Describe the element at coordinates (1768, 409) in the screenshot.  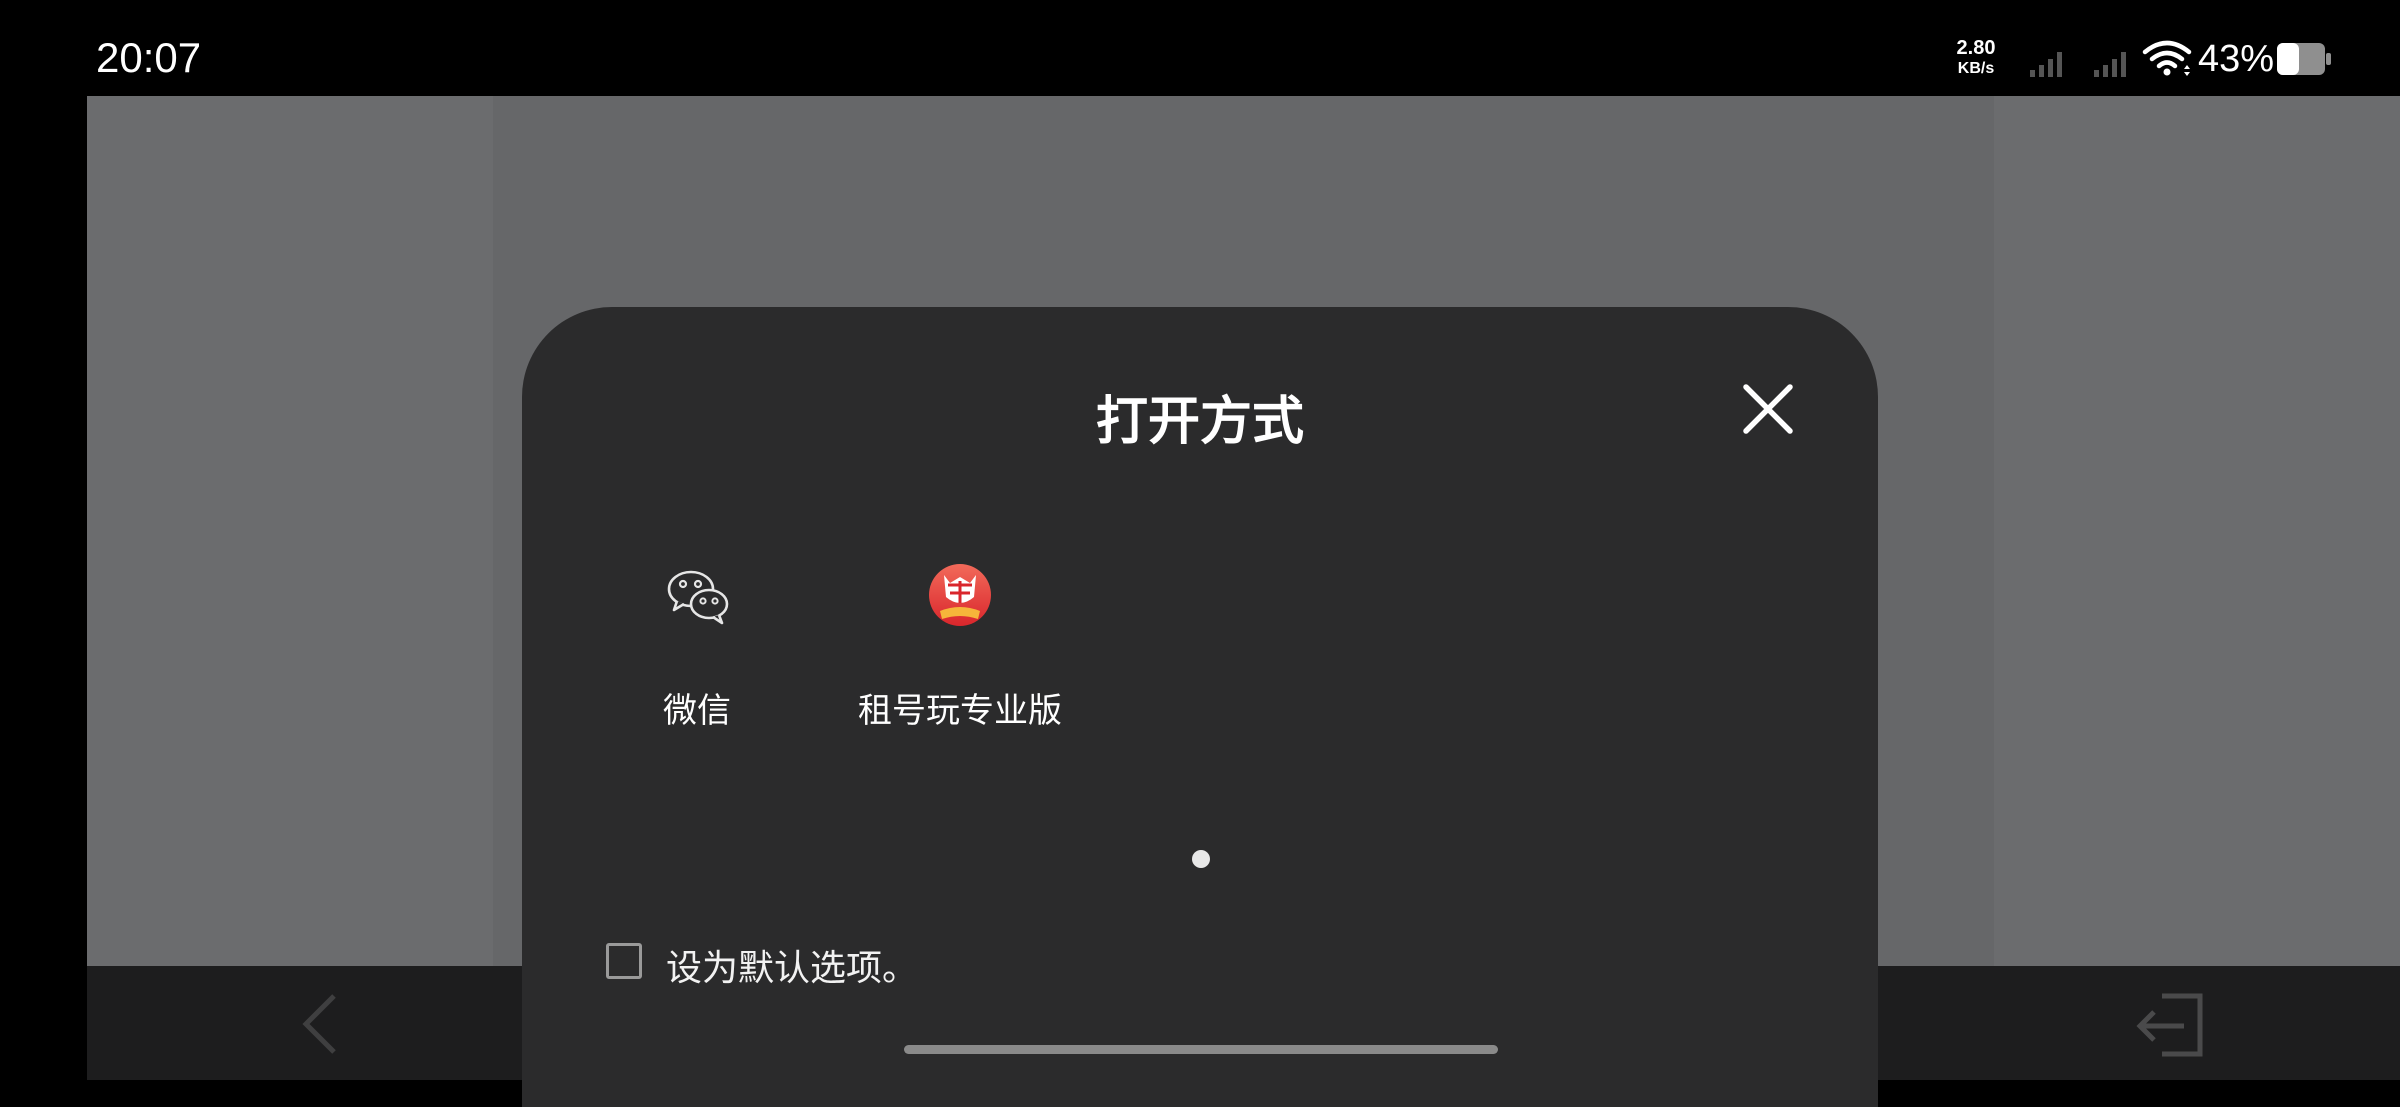
I see `close-icon` at that location.